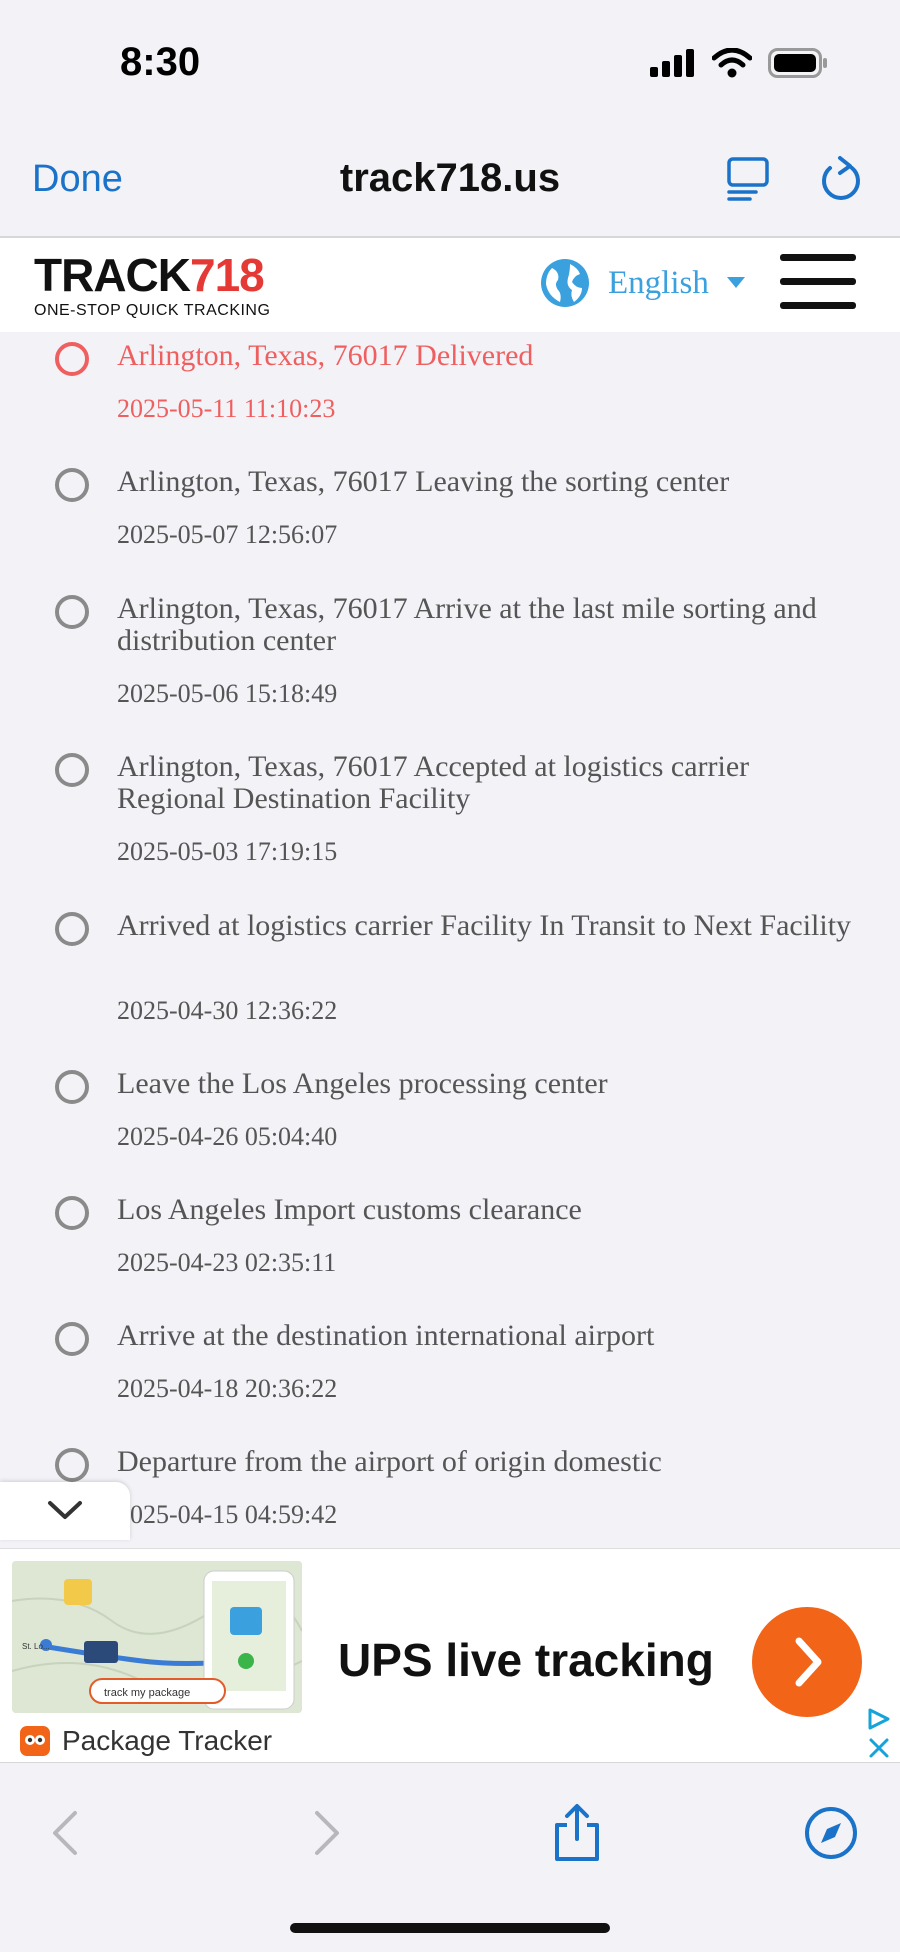 This screenshot has width=900, height=1952. I want to click on event-time: 2025-04-15 04:59:42, so click(227, 1512).